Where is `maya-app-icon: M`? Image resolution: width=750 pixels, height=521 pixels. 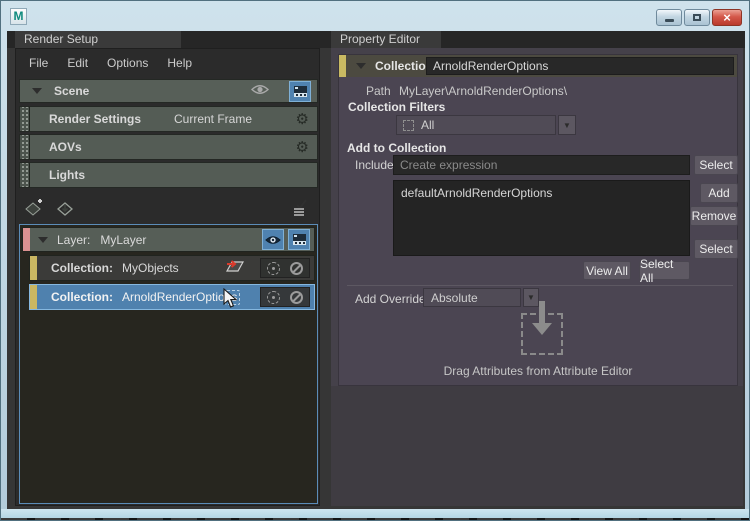 maya-app-icon: M is located at coordinates (18, 16).